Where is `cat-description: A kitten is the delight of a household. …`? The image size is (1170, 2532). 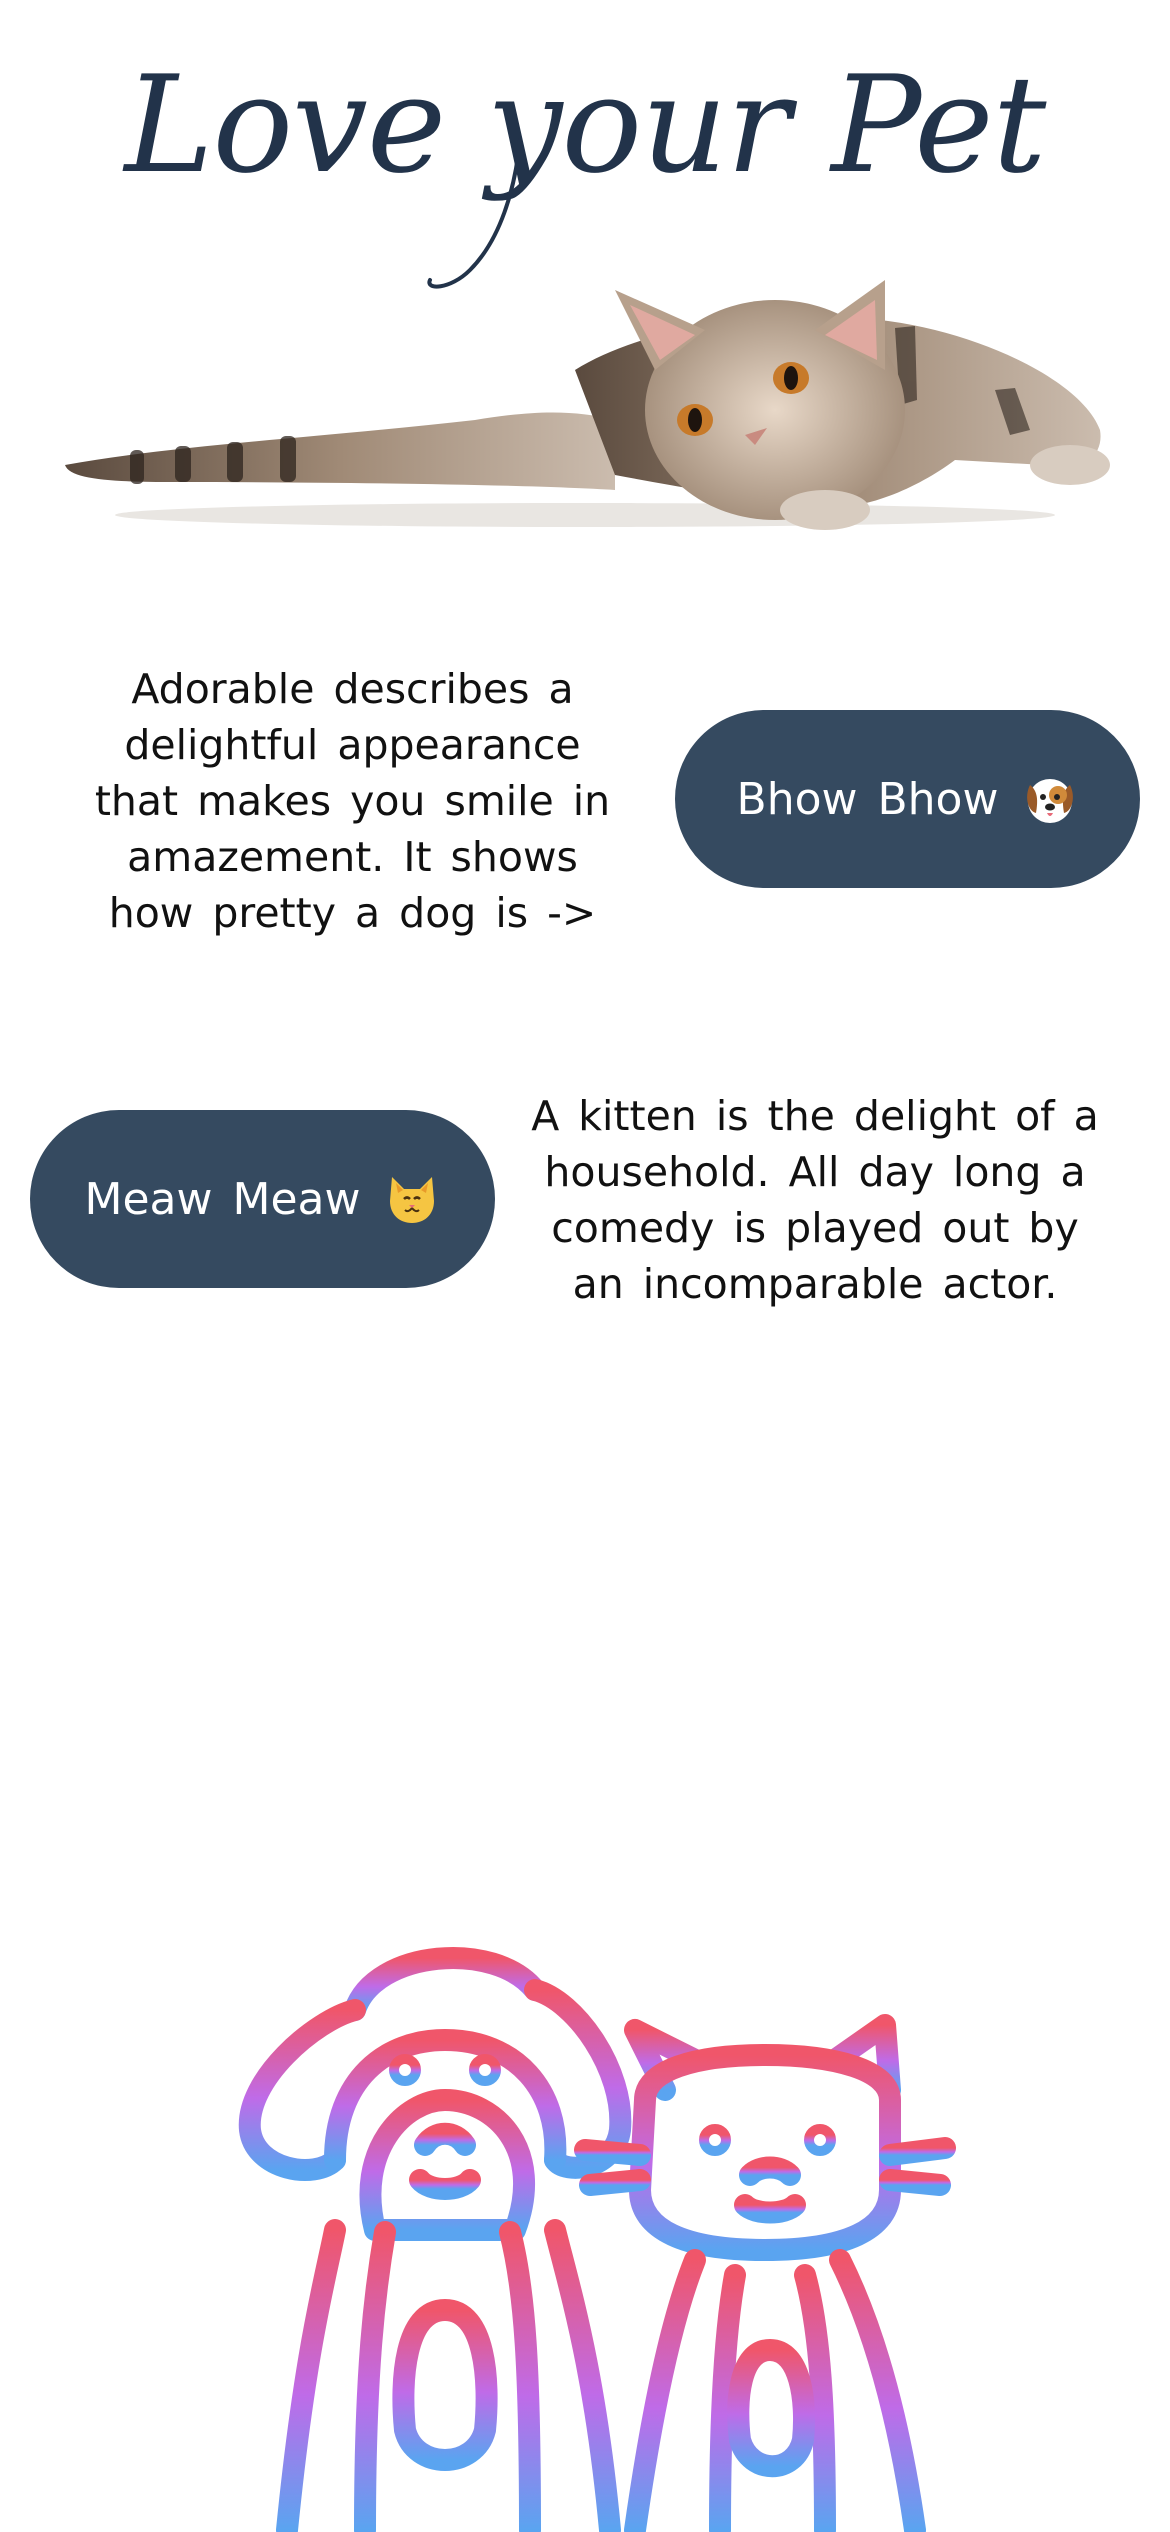
cat-description: A kitten is the delight of a household. … is located at coordinates (815, 1200).